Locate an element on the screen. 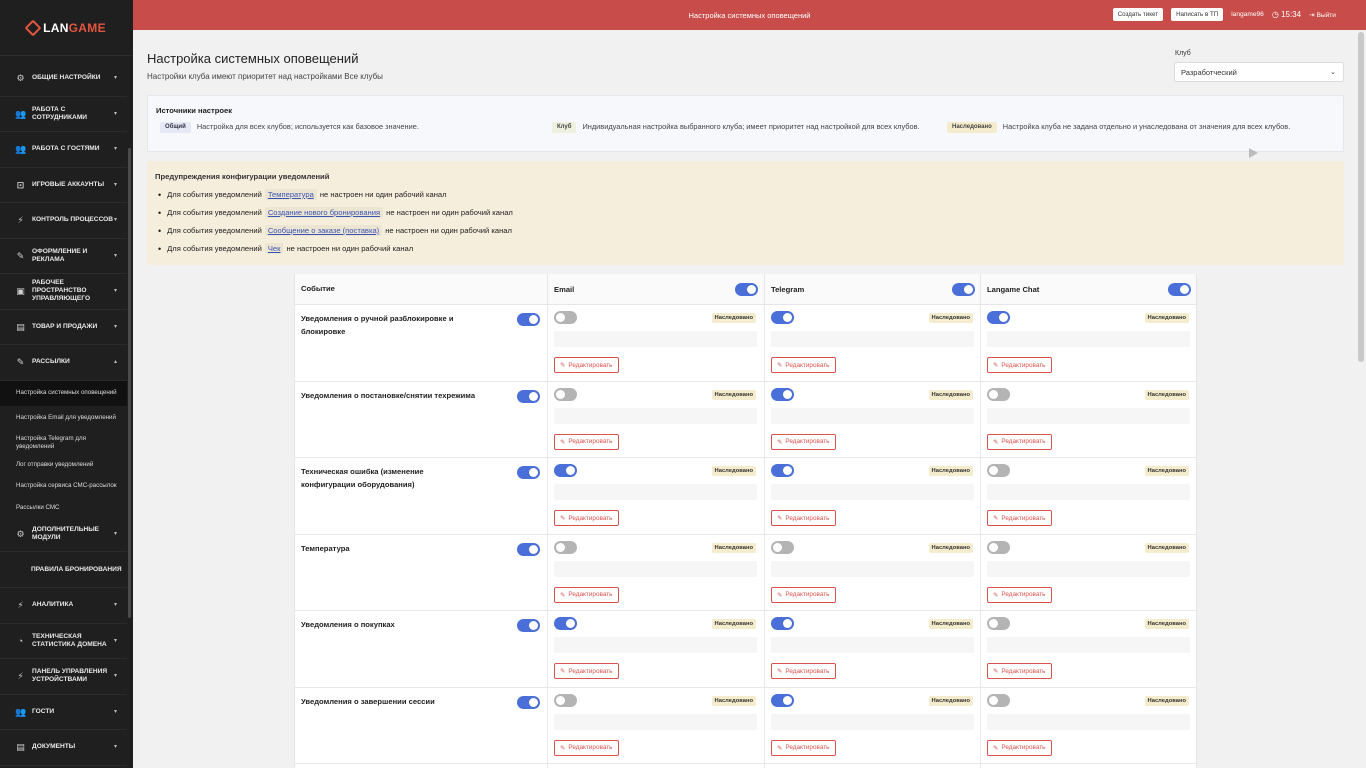 The width and height of the screenshot is (1366, 768). briefcase-icon: ▣ is located at coordinates (20, 291).